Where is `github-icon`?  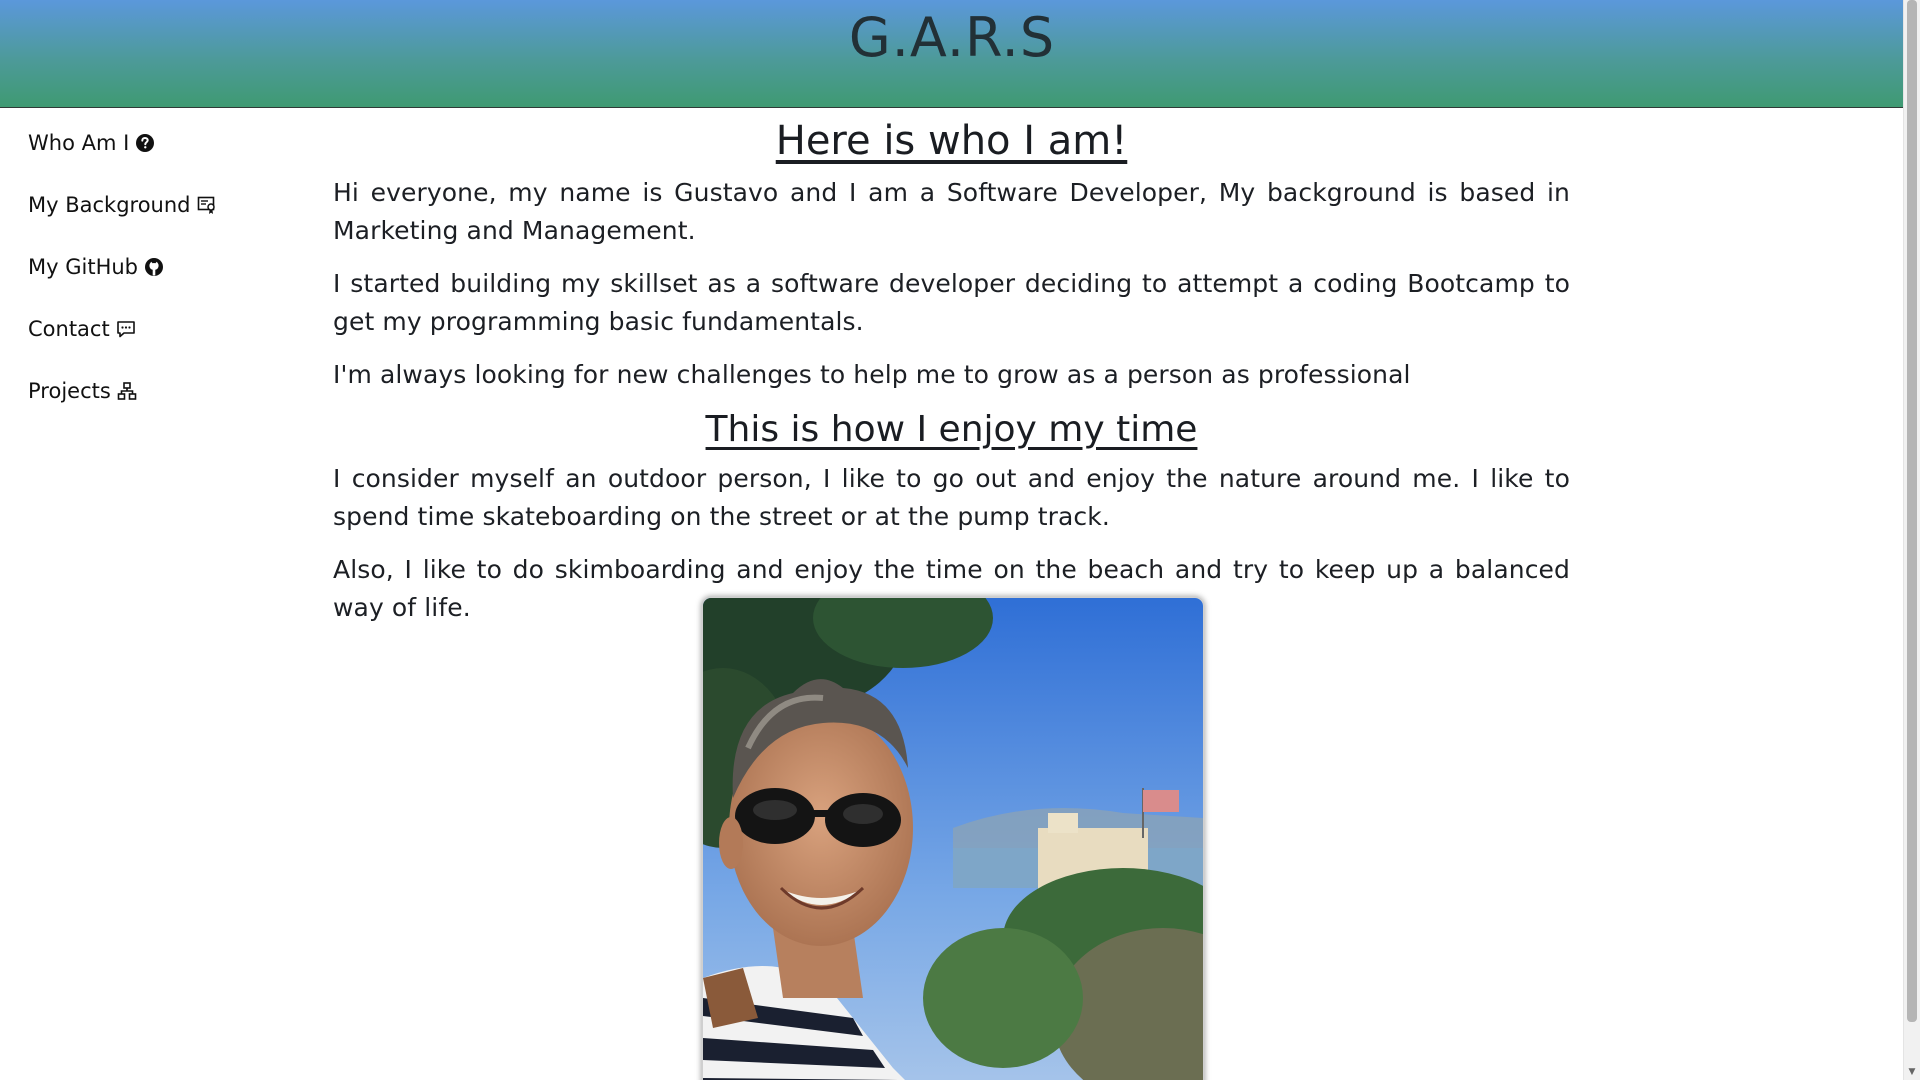 github-icon is located at coordinates (154, 267).